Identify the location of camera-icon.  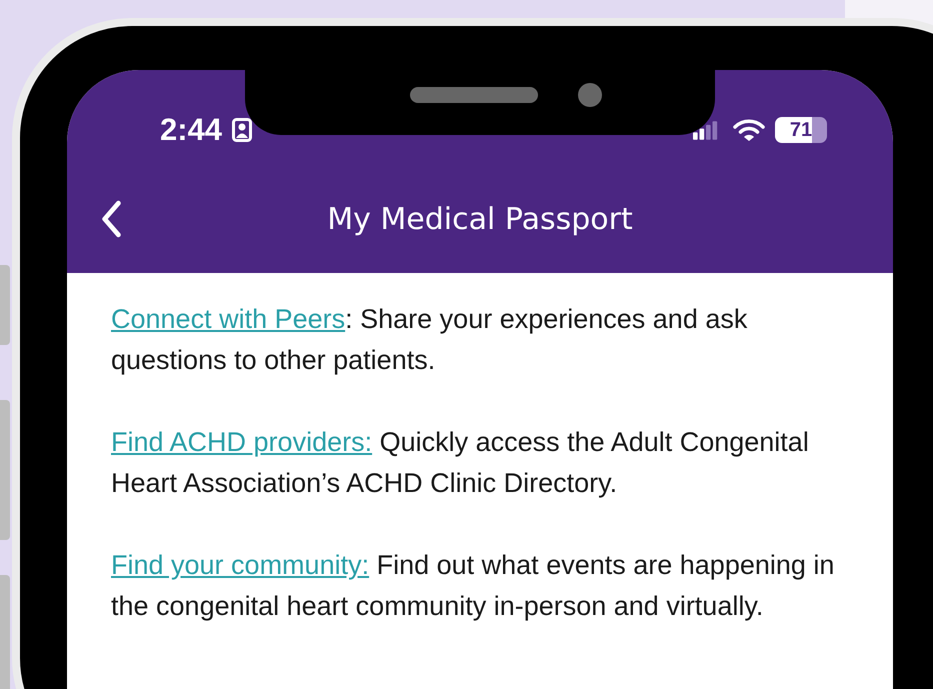
(590, 95).